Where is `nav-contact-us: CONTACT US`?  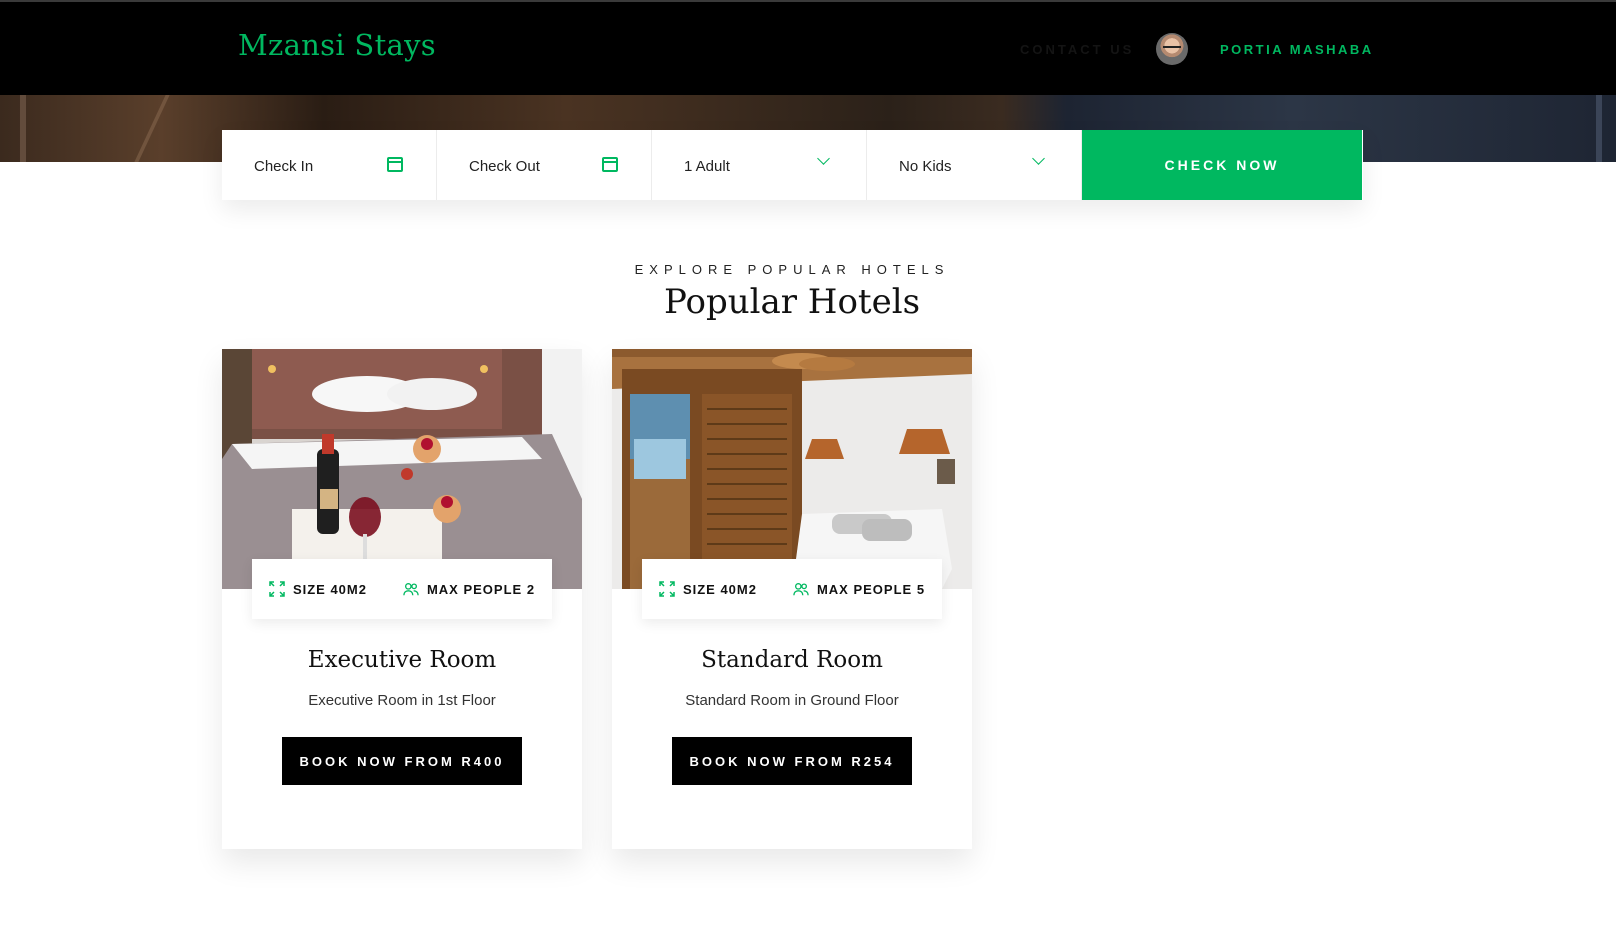 nav-contact-us: CONTACT US is located at coordinates (1077, 49).